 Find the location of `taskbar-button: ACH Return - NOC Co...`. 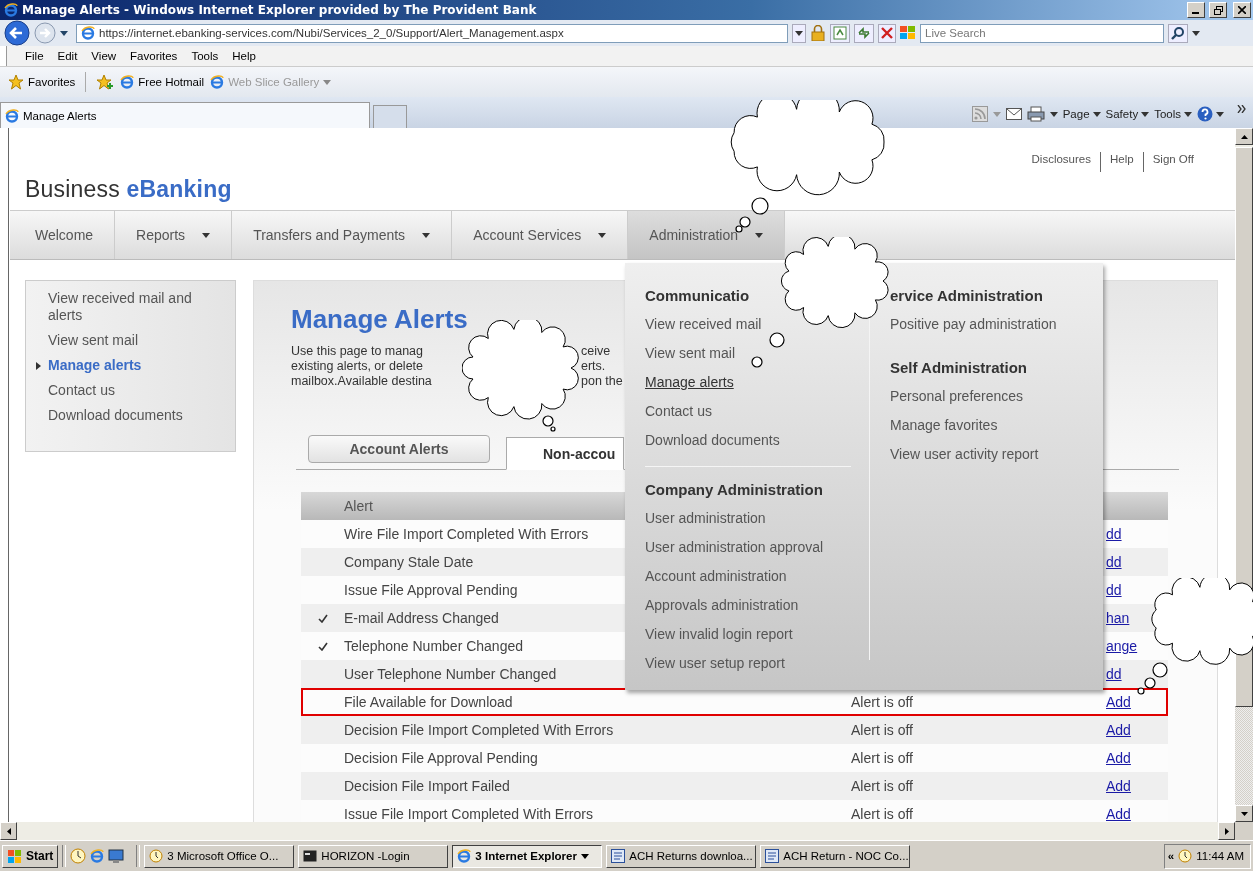

taskbar-button: ACH Return - NOC Co... is located at coordinates (835, 856).